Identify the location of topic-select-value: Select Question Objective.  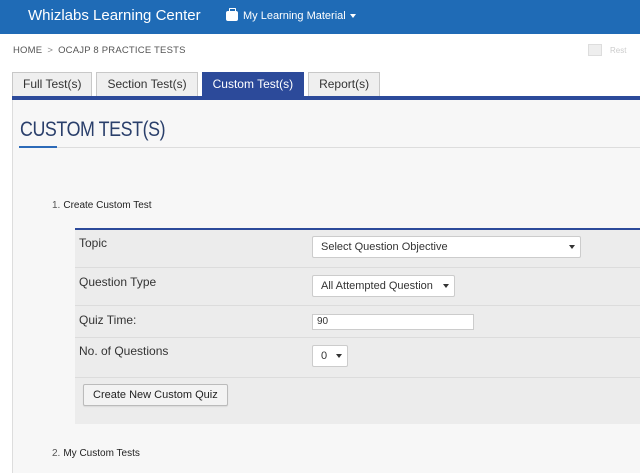
(384, 247).